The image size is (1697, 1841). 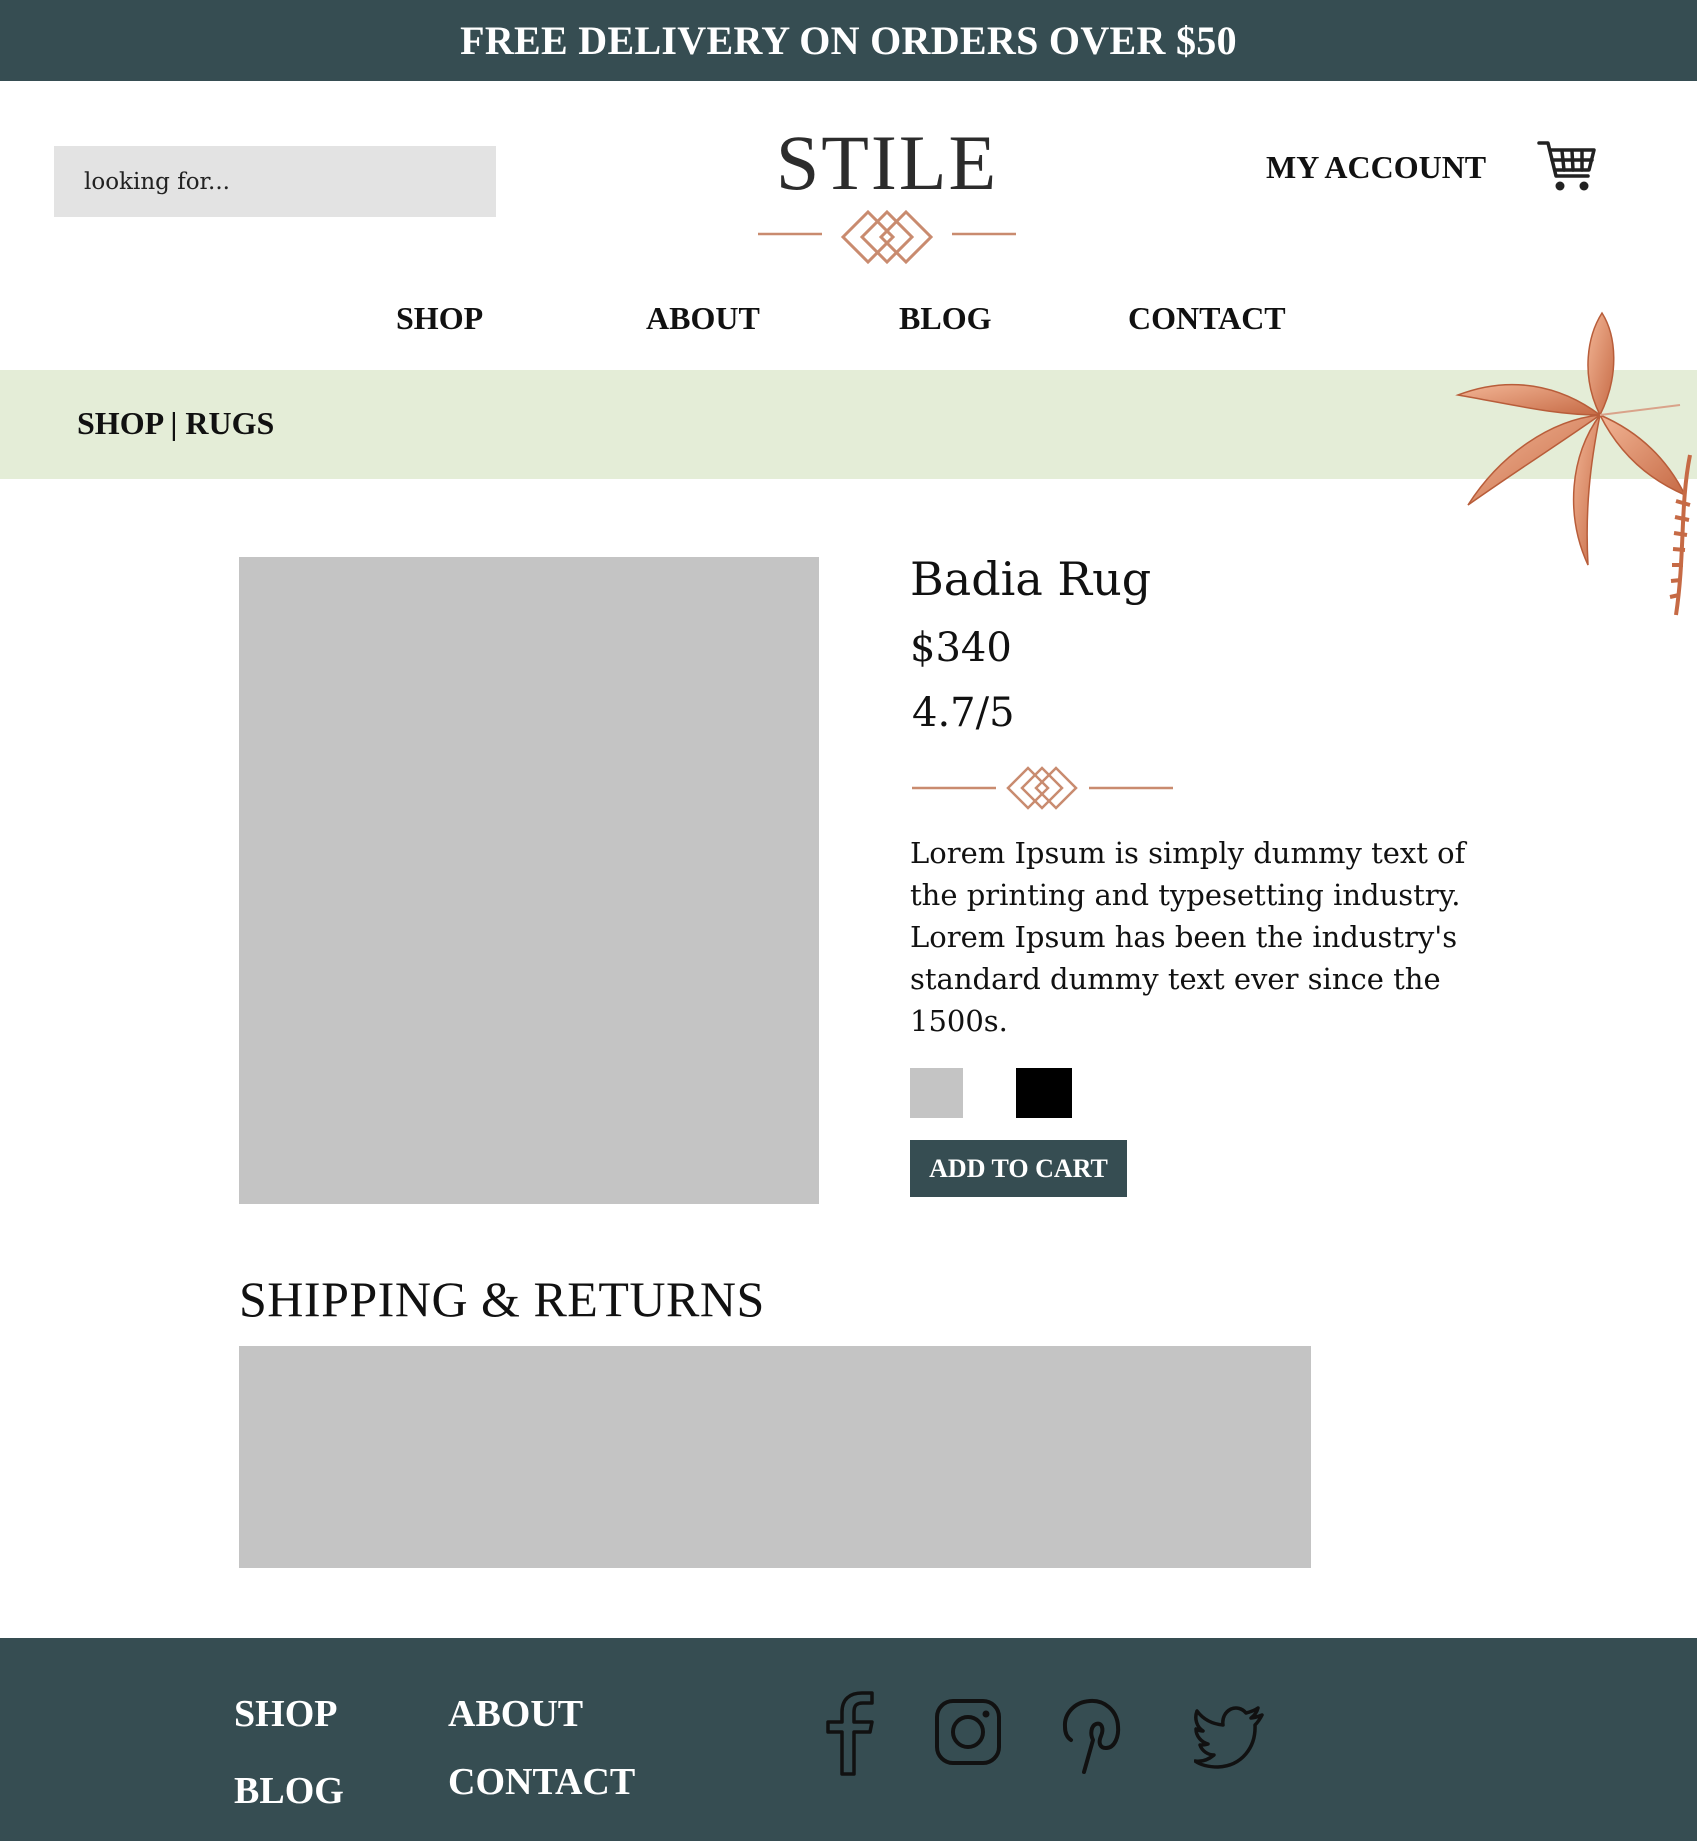 What do you see at coordinates (849, 1733) in the screenshot?
I see `facebook-icon` at bounding box center [849, 1733].